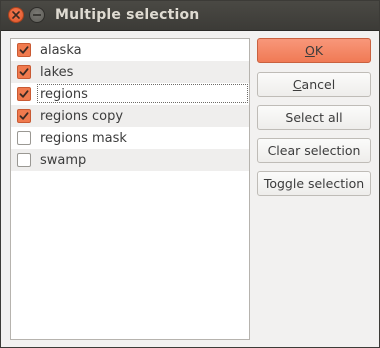  I want to click on window-title: Multiple selection, so click(127, 15).